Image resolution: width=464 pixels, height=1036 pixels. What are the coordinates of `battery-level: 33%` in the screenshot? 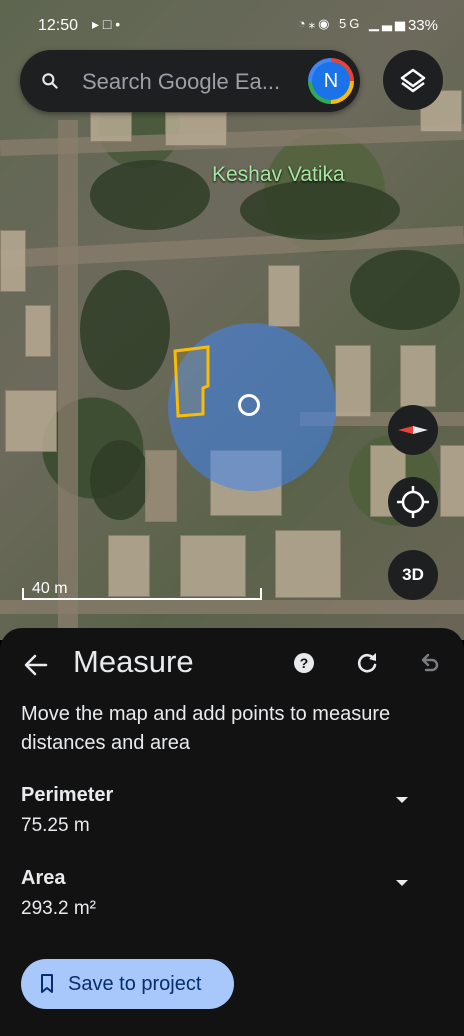 It's located at (422, 25).